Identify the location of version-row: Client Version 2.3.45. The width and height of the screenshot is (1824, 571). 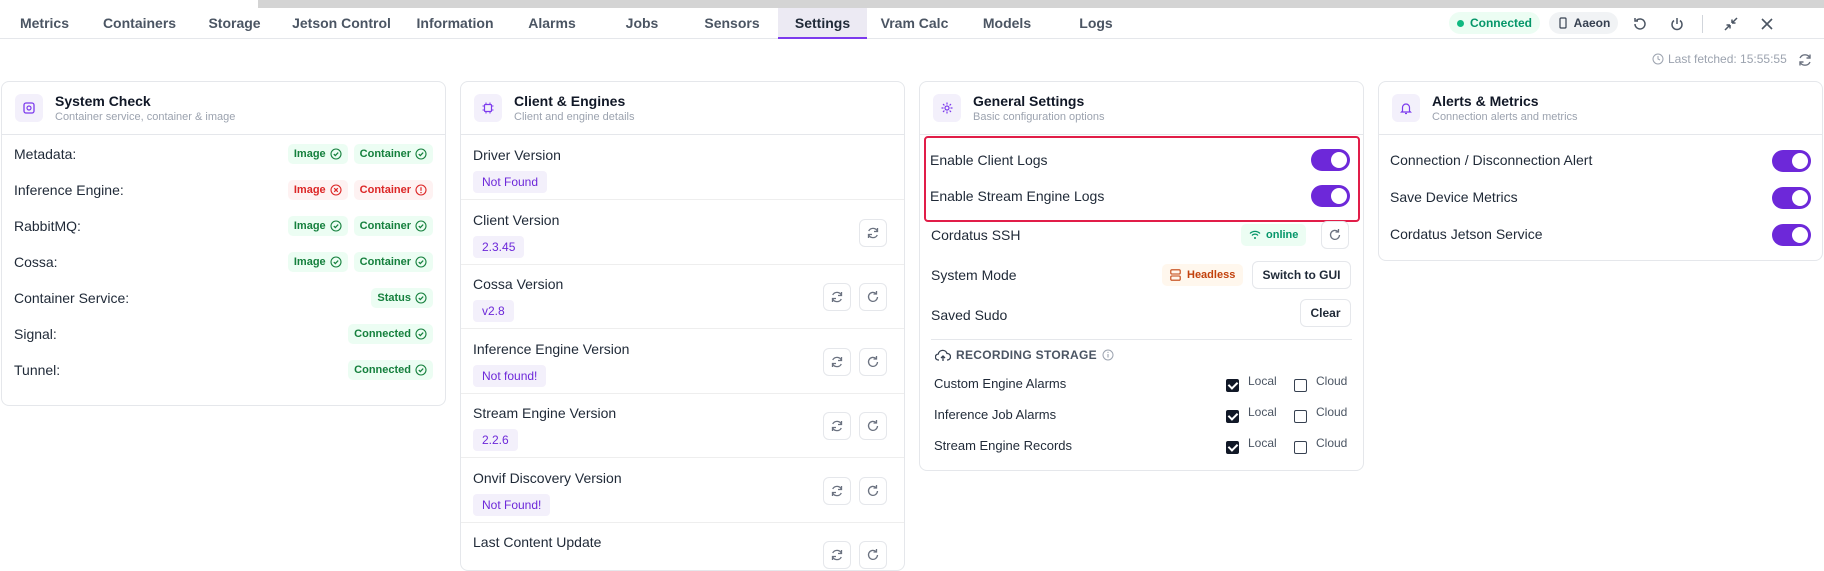
(682, 233).